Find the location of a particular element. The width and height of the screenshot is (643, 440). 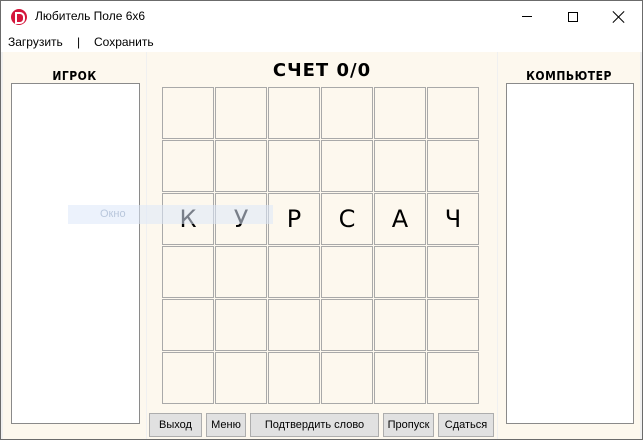

exit-button: Выход is located at coordinates (175, 425).